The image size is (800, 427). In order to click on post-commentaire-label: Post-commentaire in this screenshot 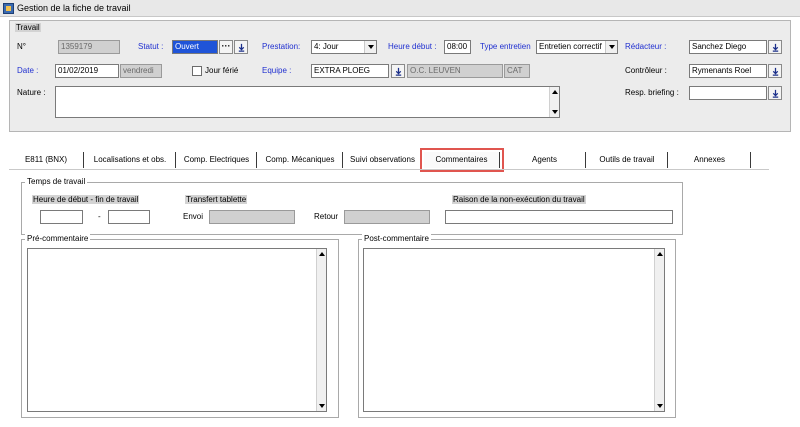, I will do `click(396, 238)`.